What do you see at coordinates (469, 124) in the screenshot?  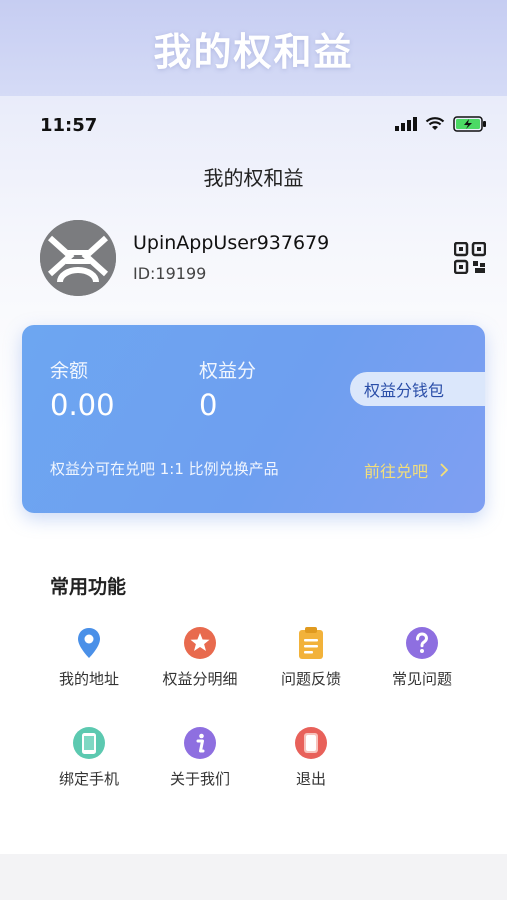 I see `battery-charging-icon` at bounding box center [469, 124].